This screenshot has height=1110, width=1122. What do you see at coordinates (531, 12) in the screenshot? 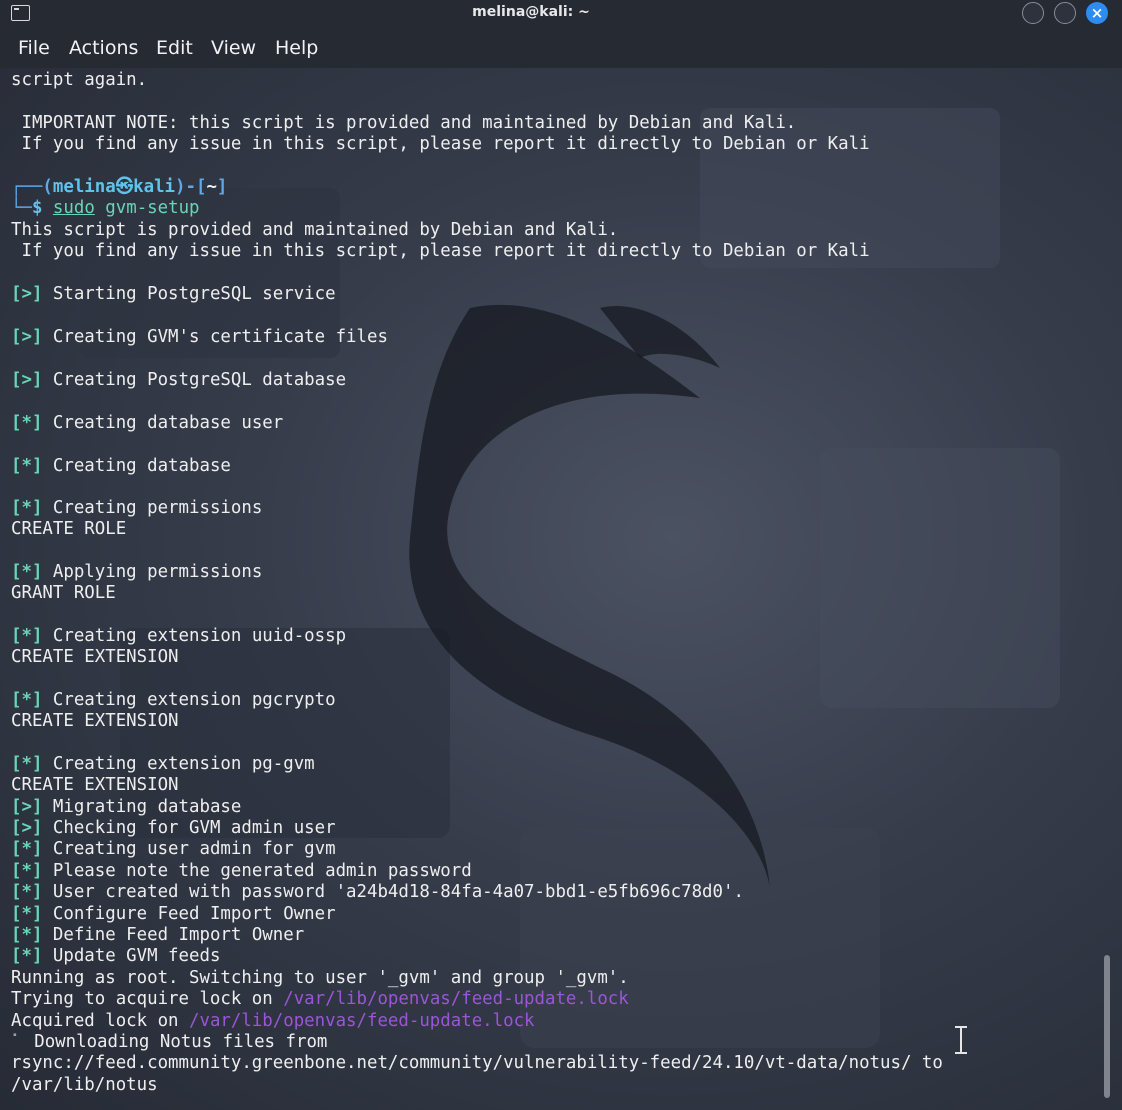
I see `window-title: melina@kali: ~` at bounding box center [531, 12].